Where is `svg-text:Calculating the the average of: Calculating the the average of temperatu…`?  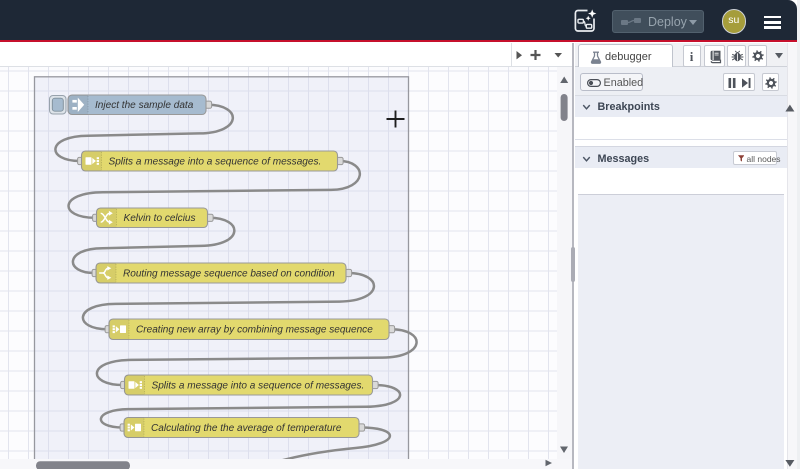
svg-text:Calculating the the average of: Calculating the the average of temperatu… is located at coordinates (246, 427).